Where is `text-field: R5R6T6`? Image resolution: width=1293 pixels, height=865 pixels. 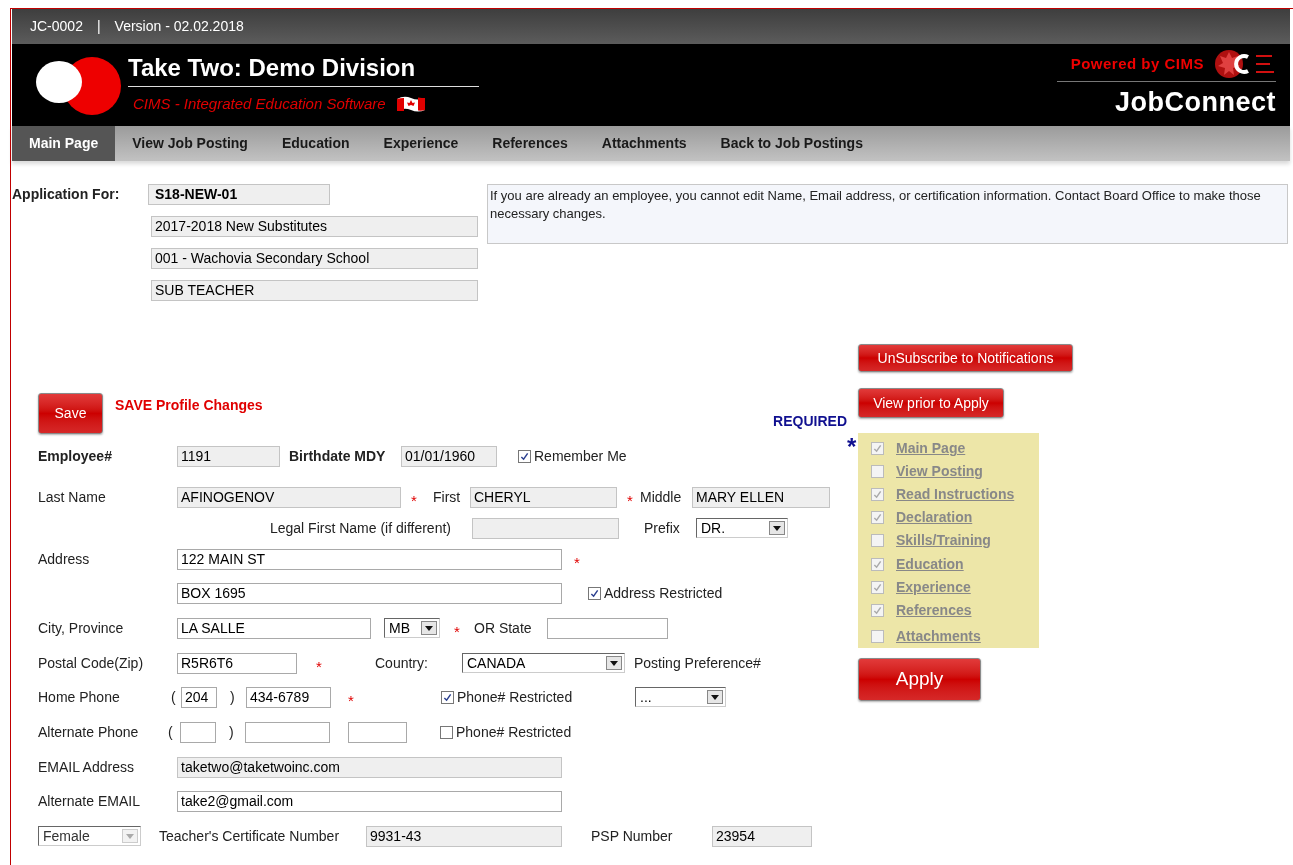
text-field: R5R6T6 is located at coordinates (237, 663).